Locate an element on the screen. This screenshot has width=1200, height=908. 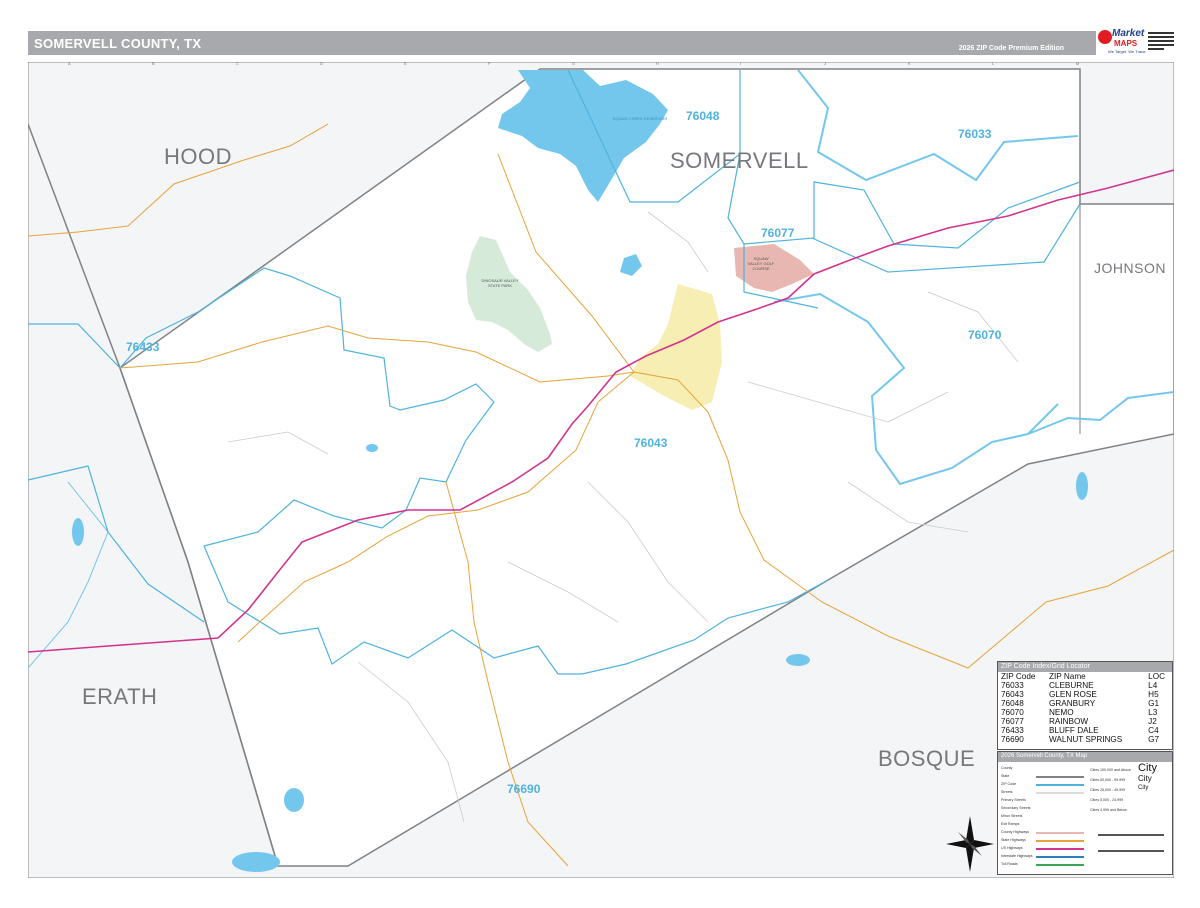
legend-item-state: State is located at coordinates (1005, 776).